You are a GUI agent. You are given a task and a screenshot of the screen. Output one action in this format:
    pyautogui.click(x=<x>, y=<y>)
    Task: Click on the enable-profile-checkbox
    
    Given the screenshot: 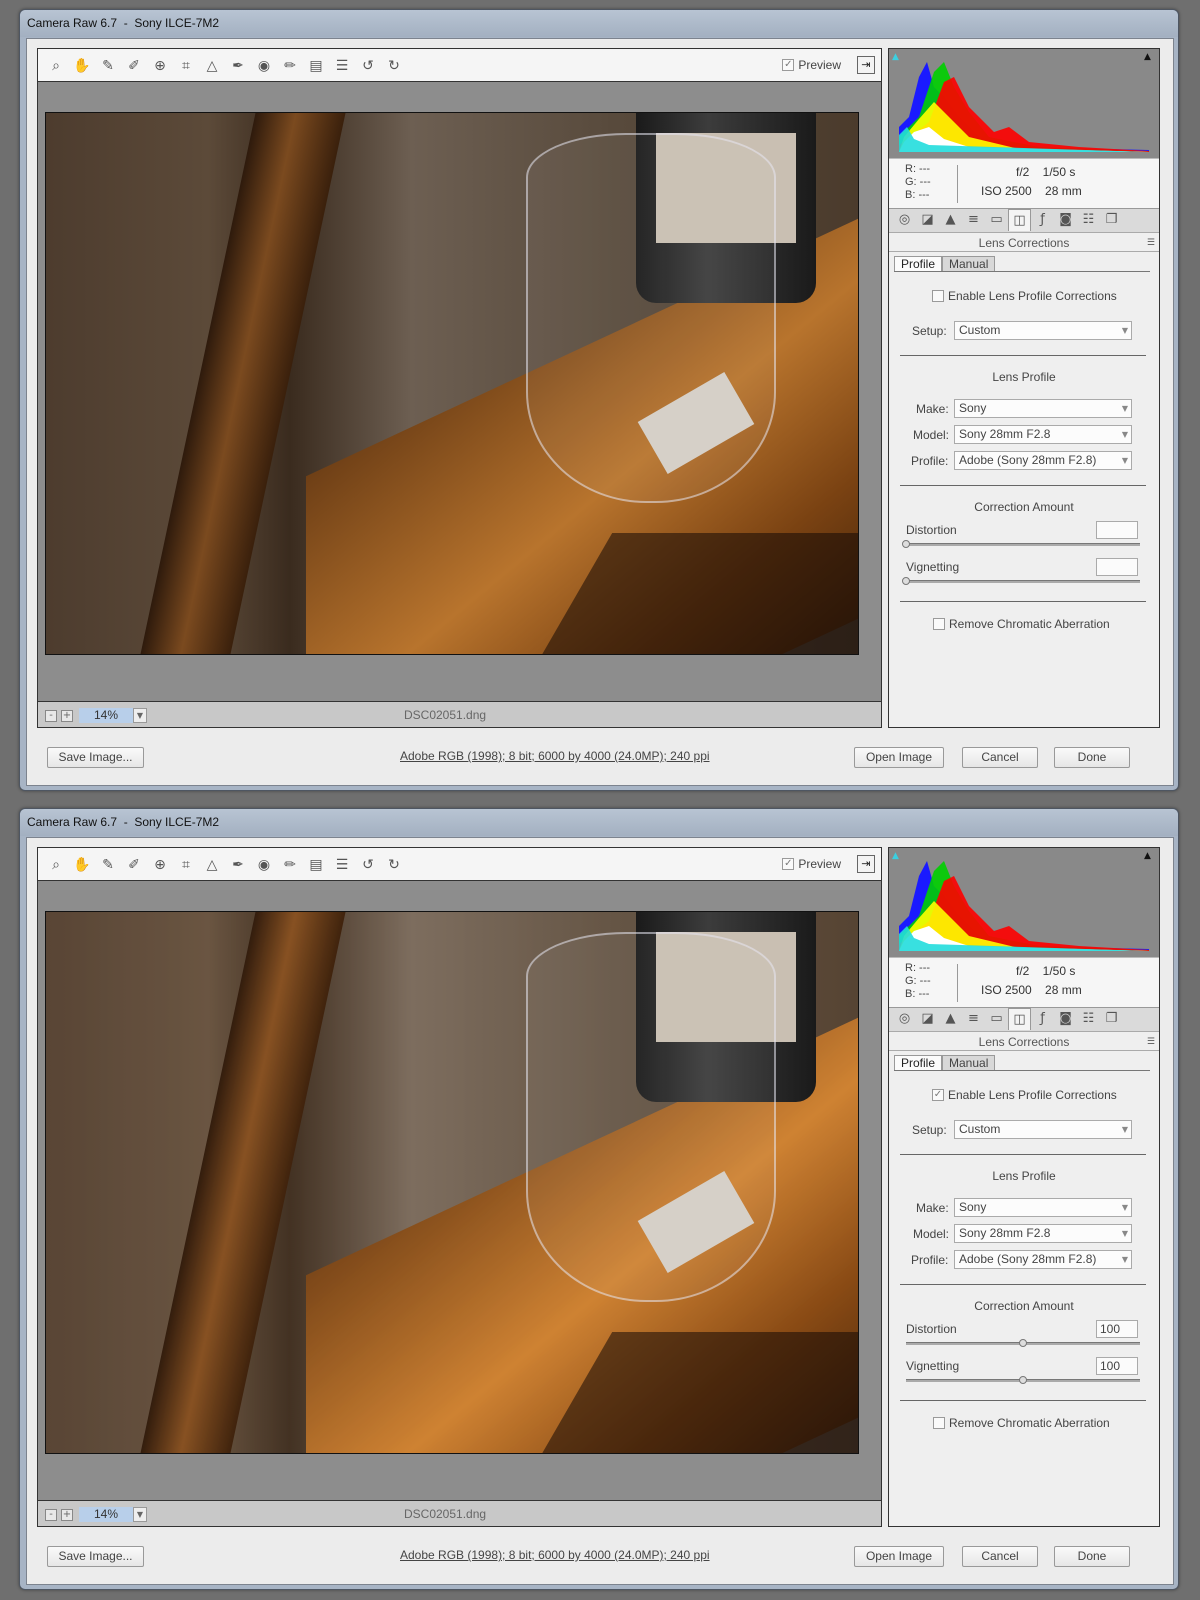 What is the action you would take?
    pyautogui.click(x=938, y=296)
    